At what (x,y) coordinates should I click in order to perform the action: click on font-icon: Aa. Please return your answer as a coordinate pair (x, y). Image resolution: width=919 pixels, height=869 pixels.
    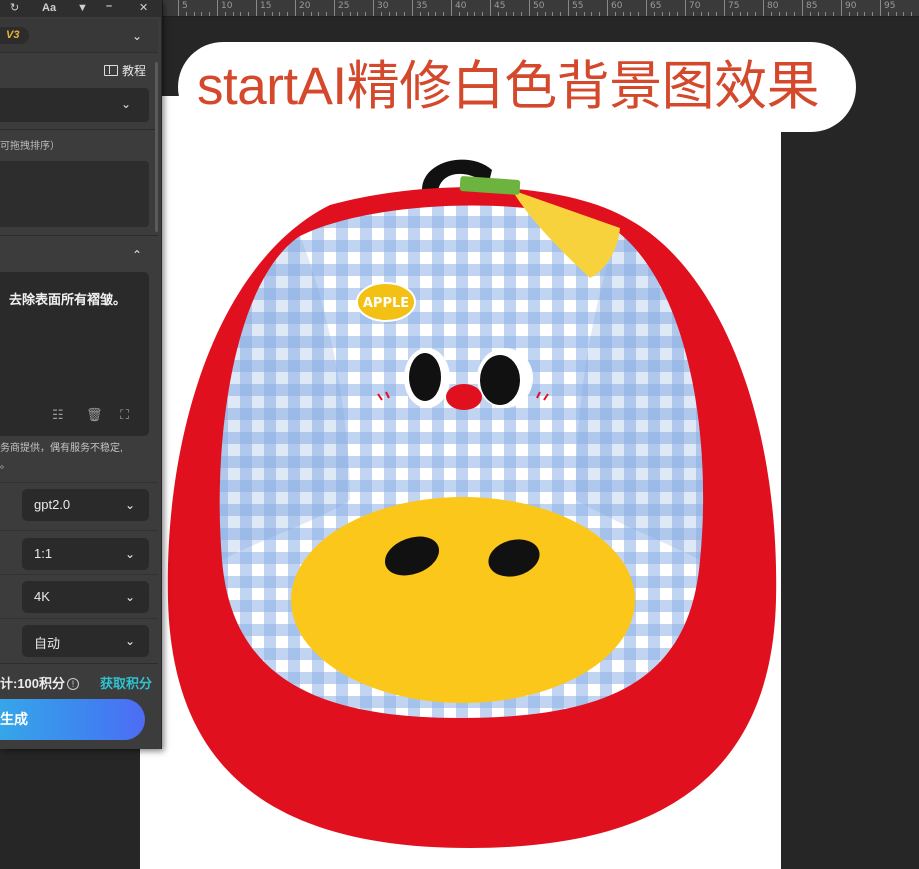
    Looking at the image, I should click on (49, 8).